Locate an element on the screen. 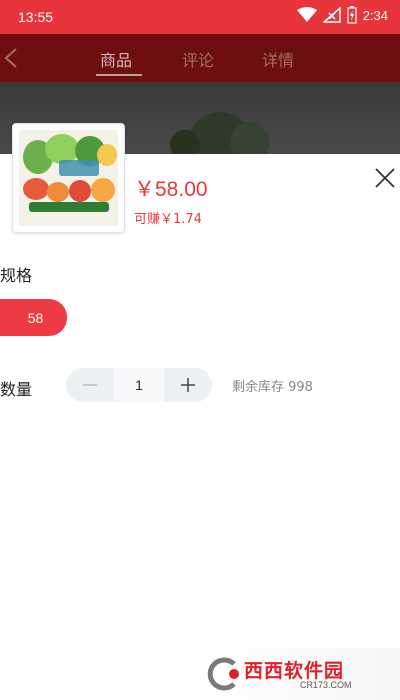  wifi-icon is located at coordinates (306, 14).